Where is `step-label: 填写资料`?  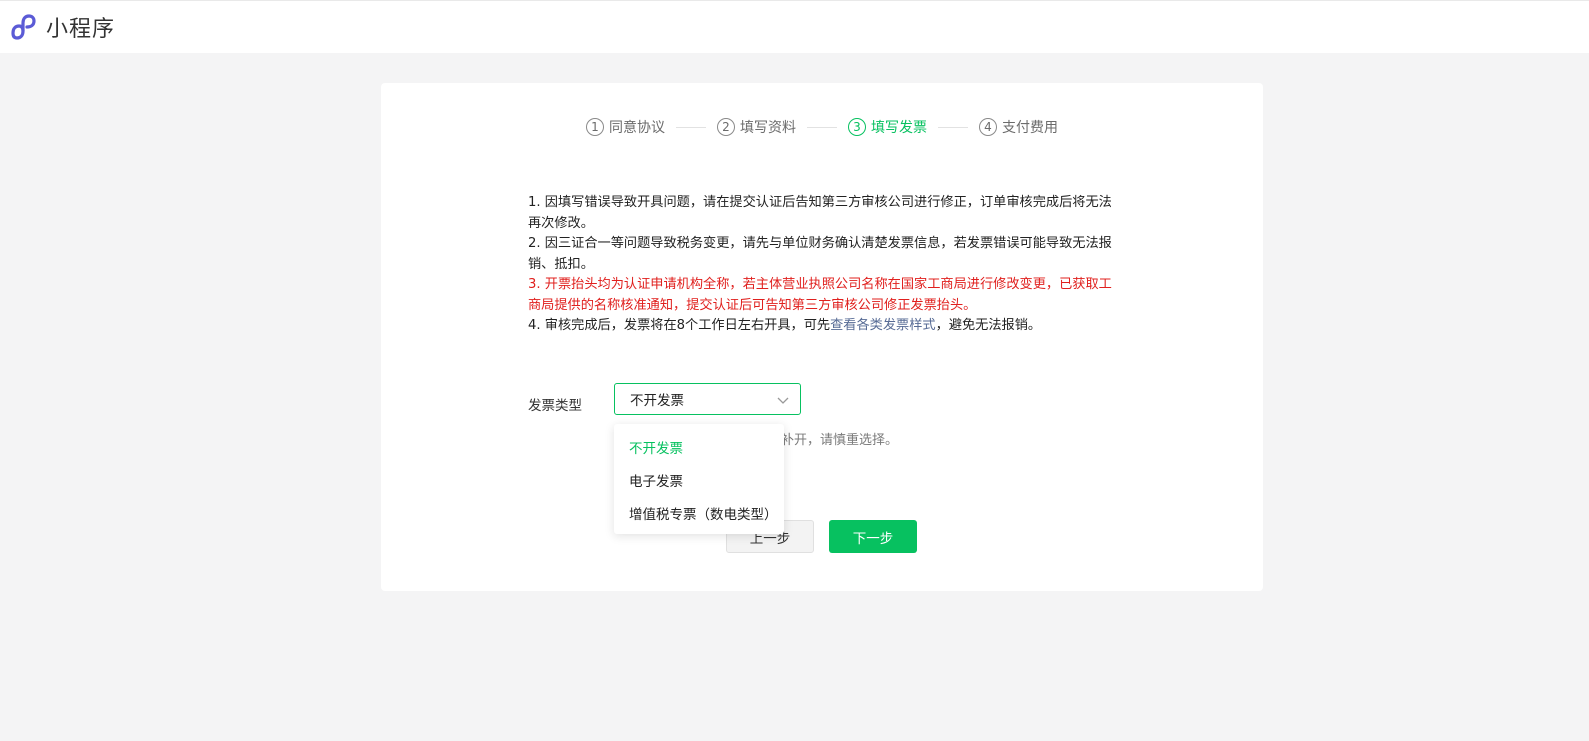 step-label: 填写资料 is located at coordinates (768, 128).